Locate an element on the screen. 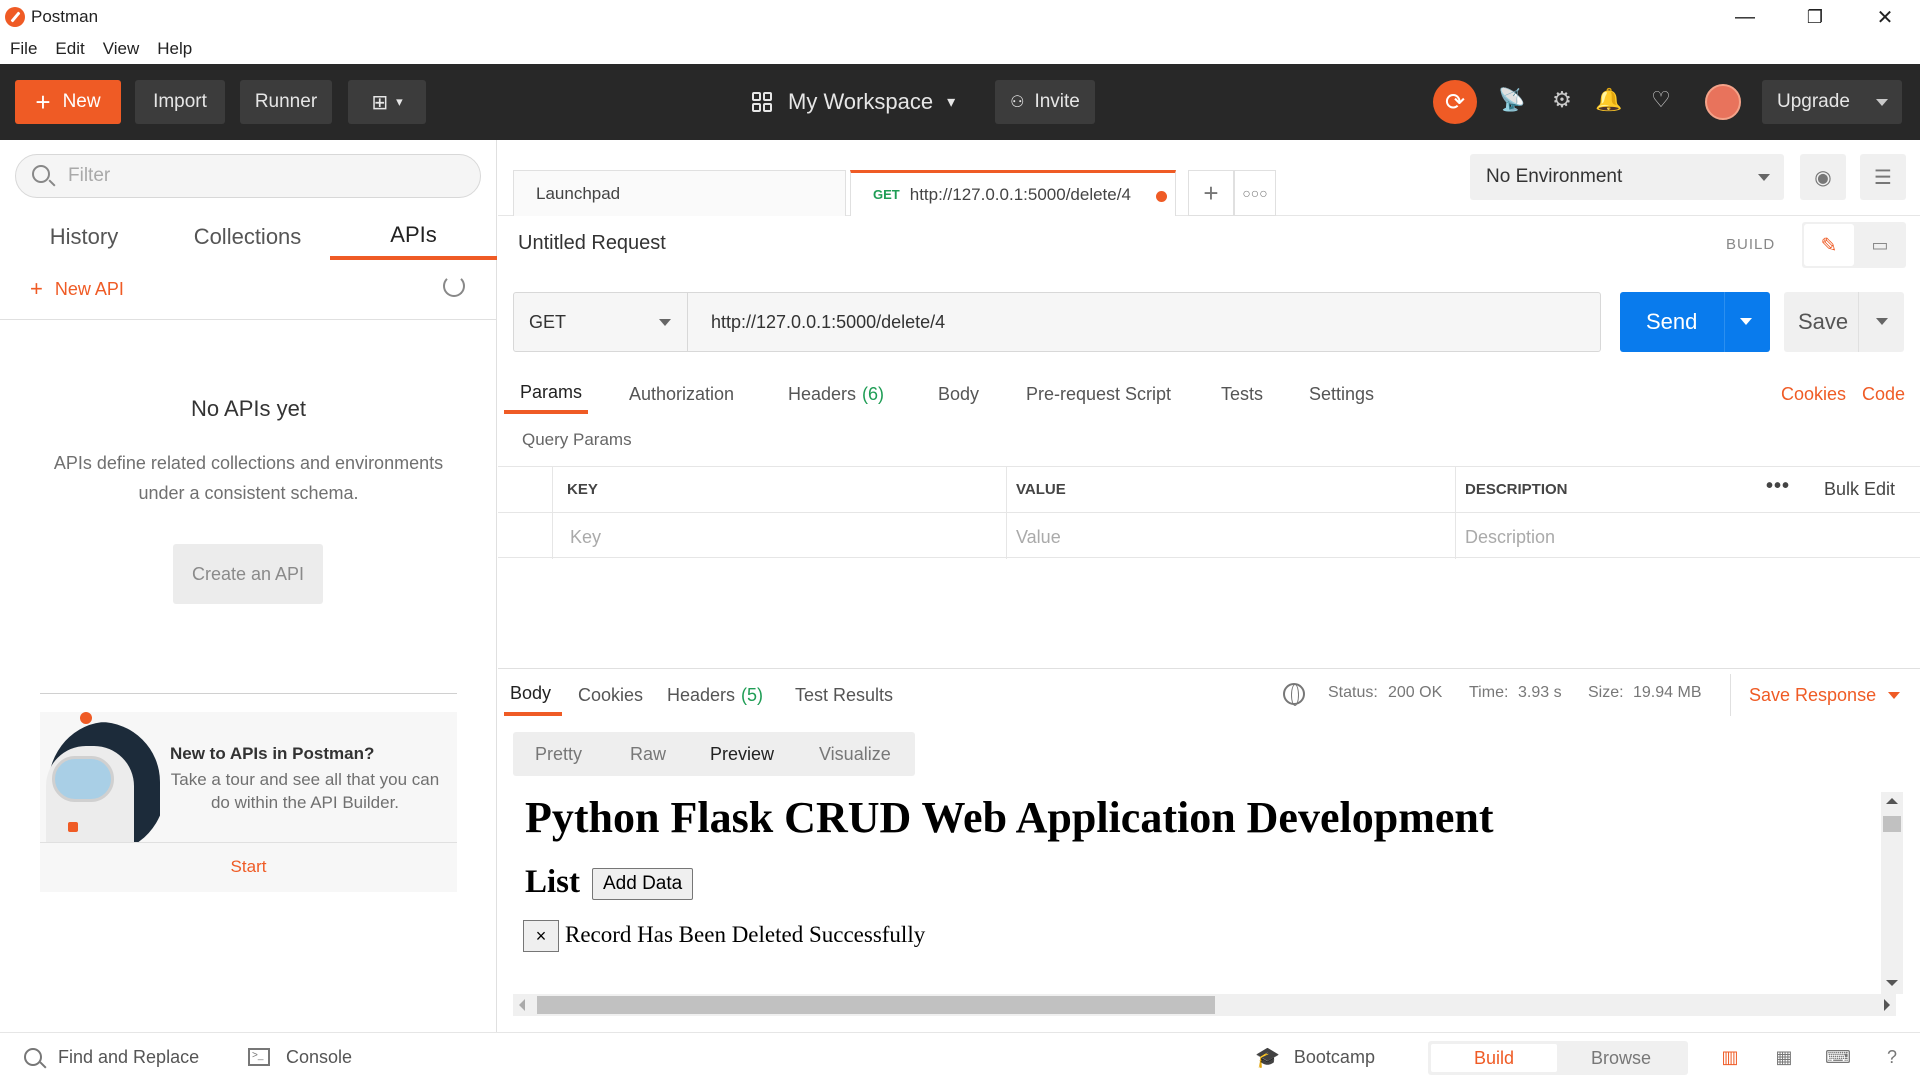  tab-pre-request-script: Pre-request Script is located at coordinates (1098, 394).